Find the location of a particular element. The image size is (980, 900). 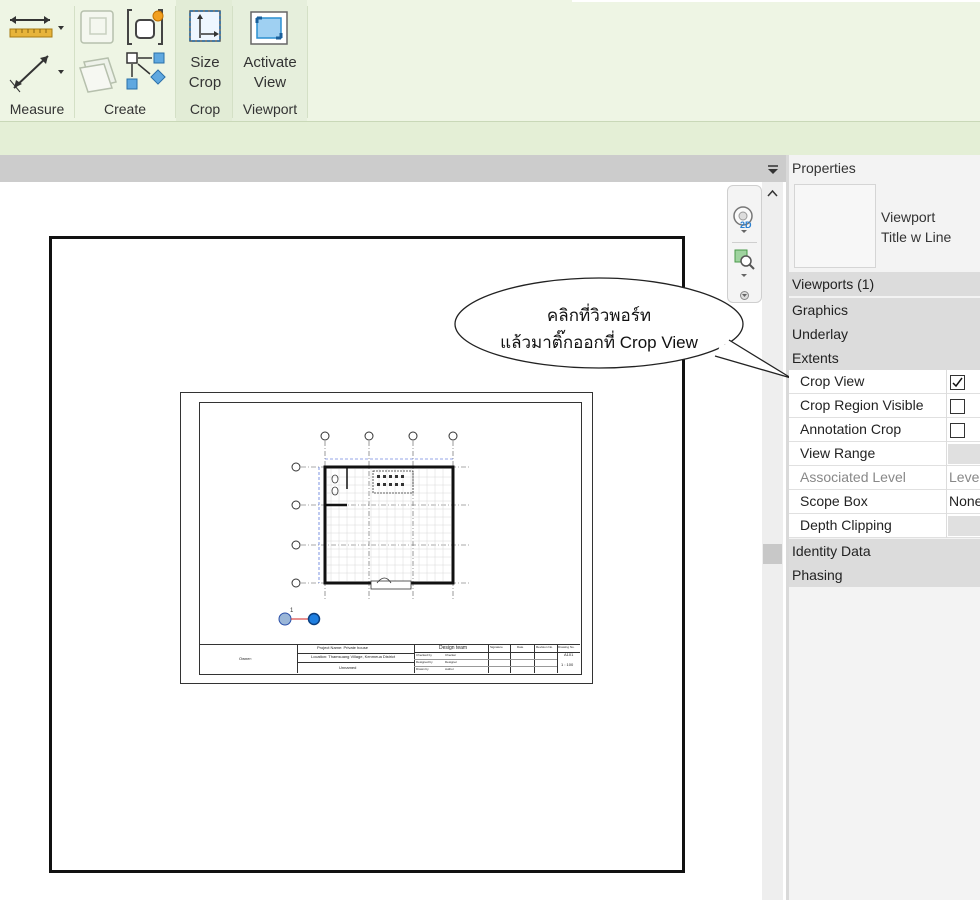

crop-view-checkbox is located at coordinates (957, 382).